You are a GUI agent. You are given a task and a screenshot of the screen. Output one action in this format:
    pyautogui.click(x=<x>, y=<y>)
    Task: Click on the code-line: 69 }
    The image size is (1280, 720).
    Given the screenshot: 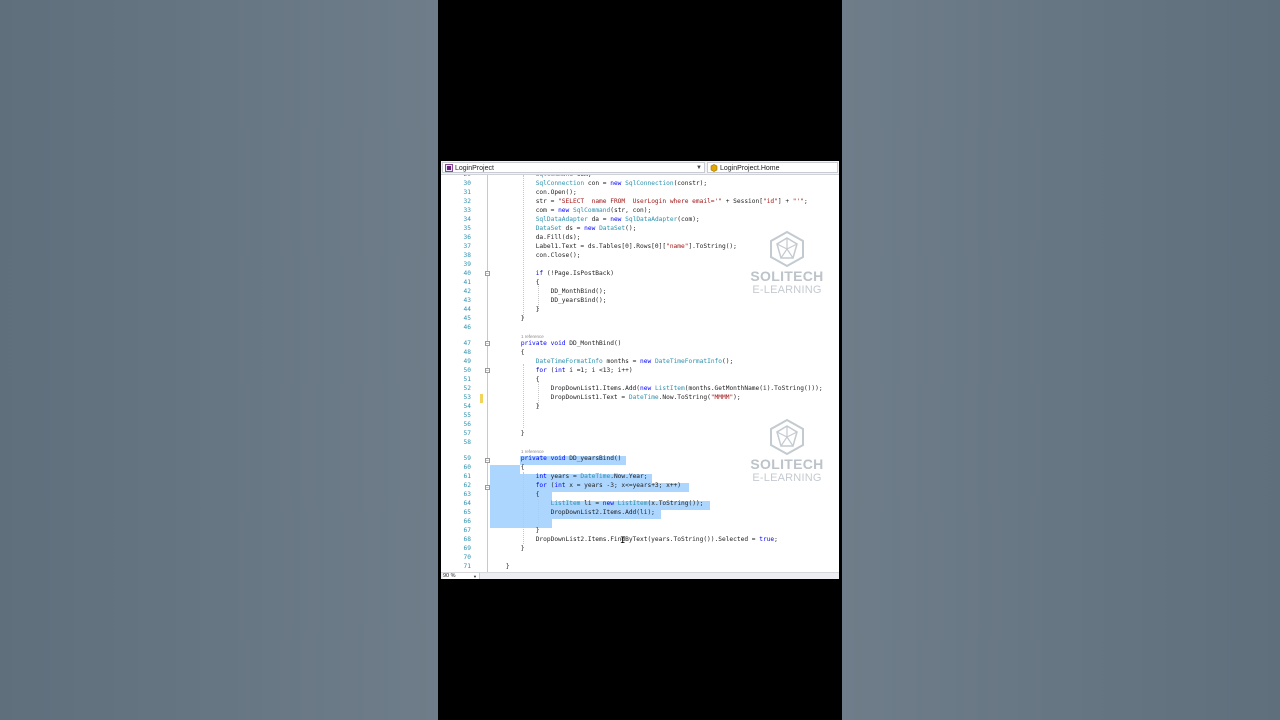 What is the action you would take?
    pyautogui.click(x=640, y=548)
    